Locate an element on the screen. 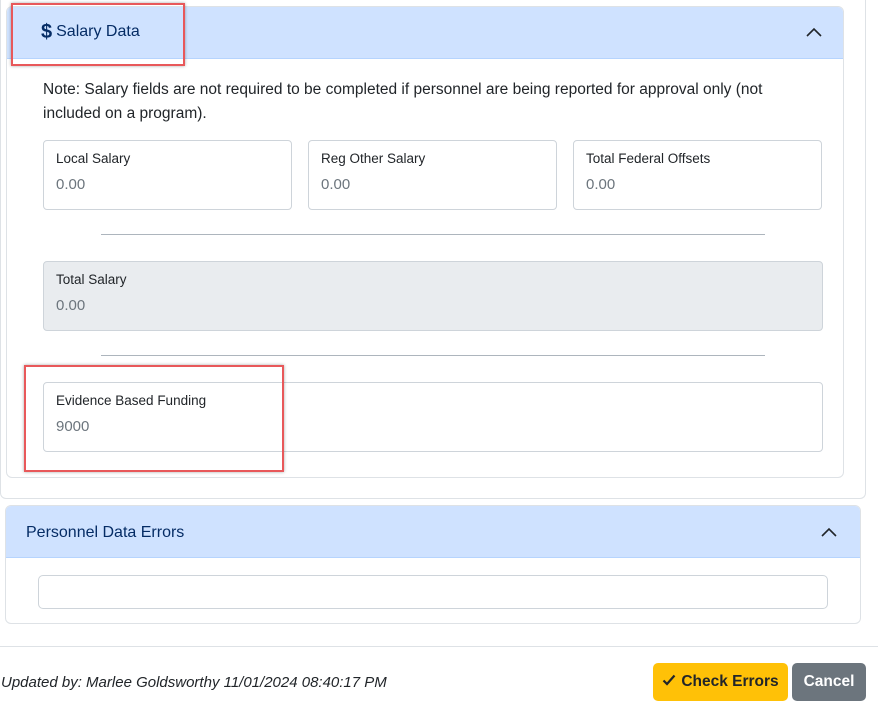 The height and width of the screenshot is (712, 878). salary-data-title-text: Salary Data is located at coordinates (98, 31).